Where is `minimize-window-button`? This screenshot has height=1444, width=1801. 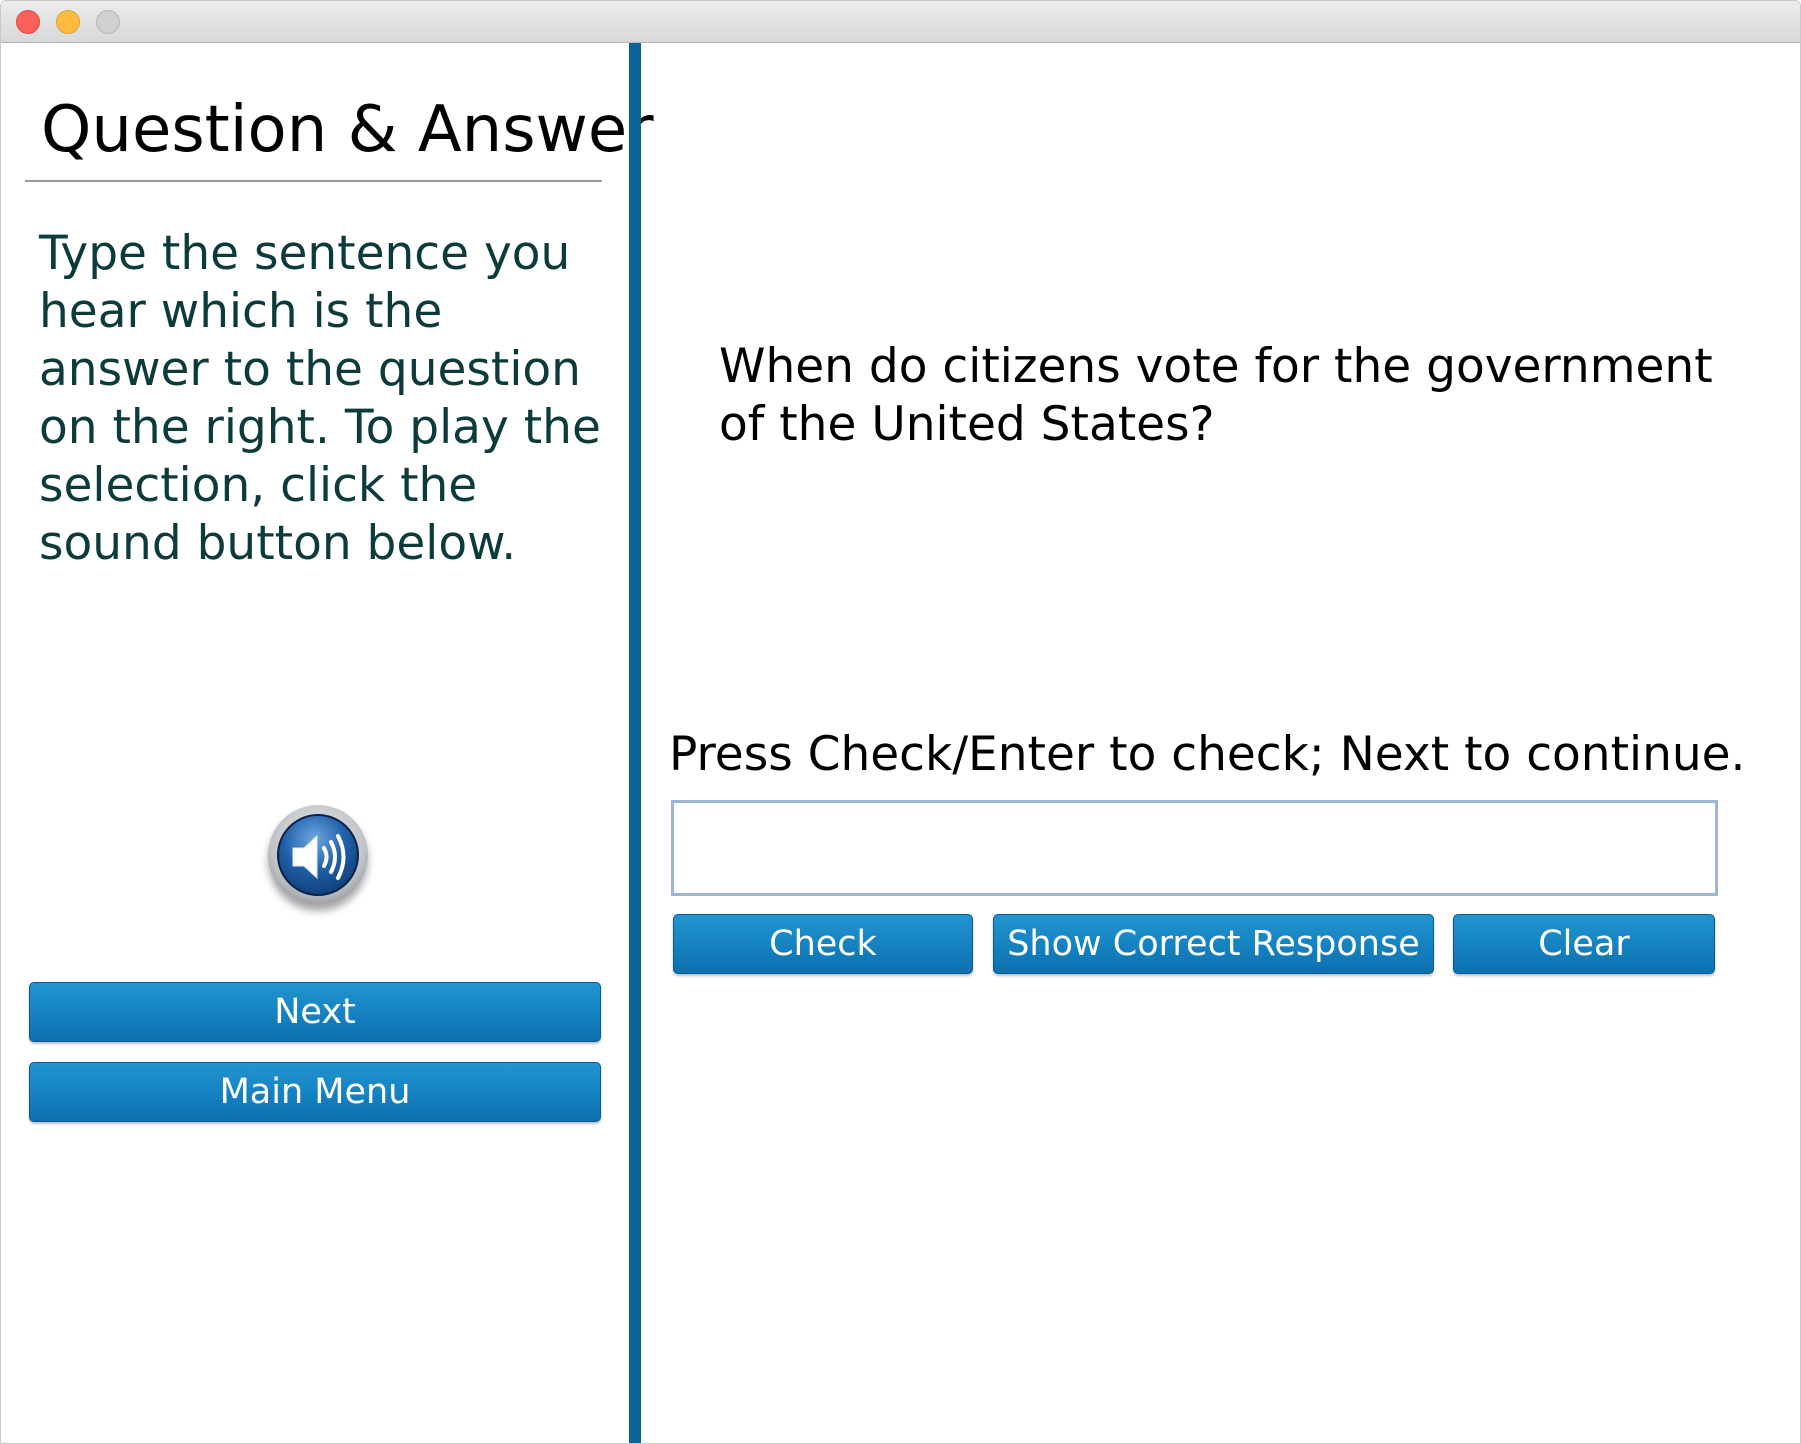
minimize-window-button is located at coordinates (68, 22).